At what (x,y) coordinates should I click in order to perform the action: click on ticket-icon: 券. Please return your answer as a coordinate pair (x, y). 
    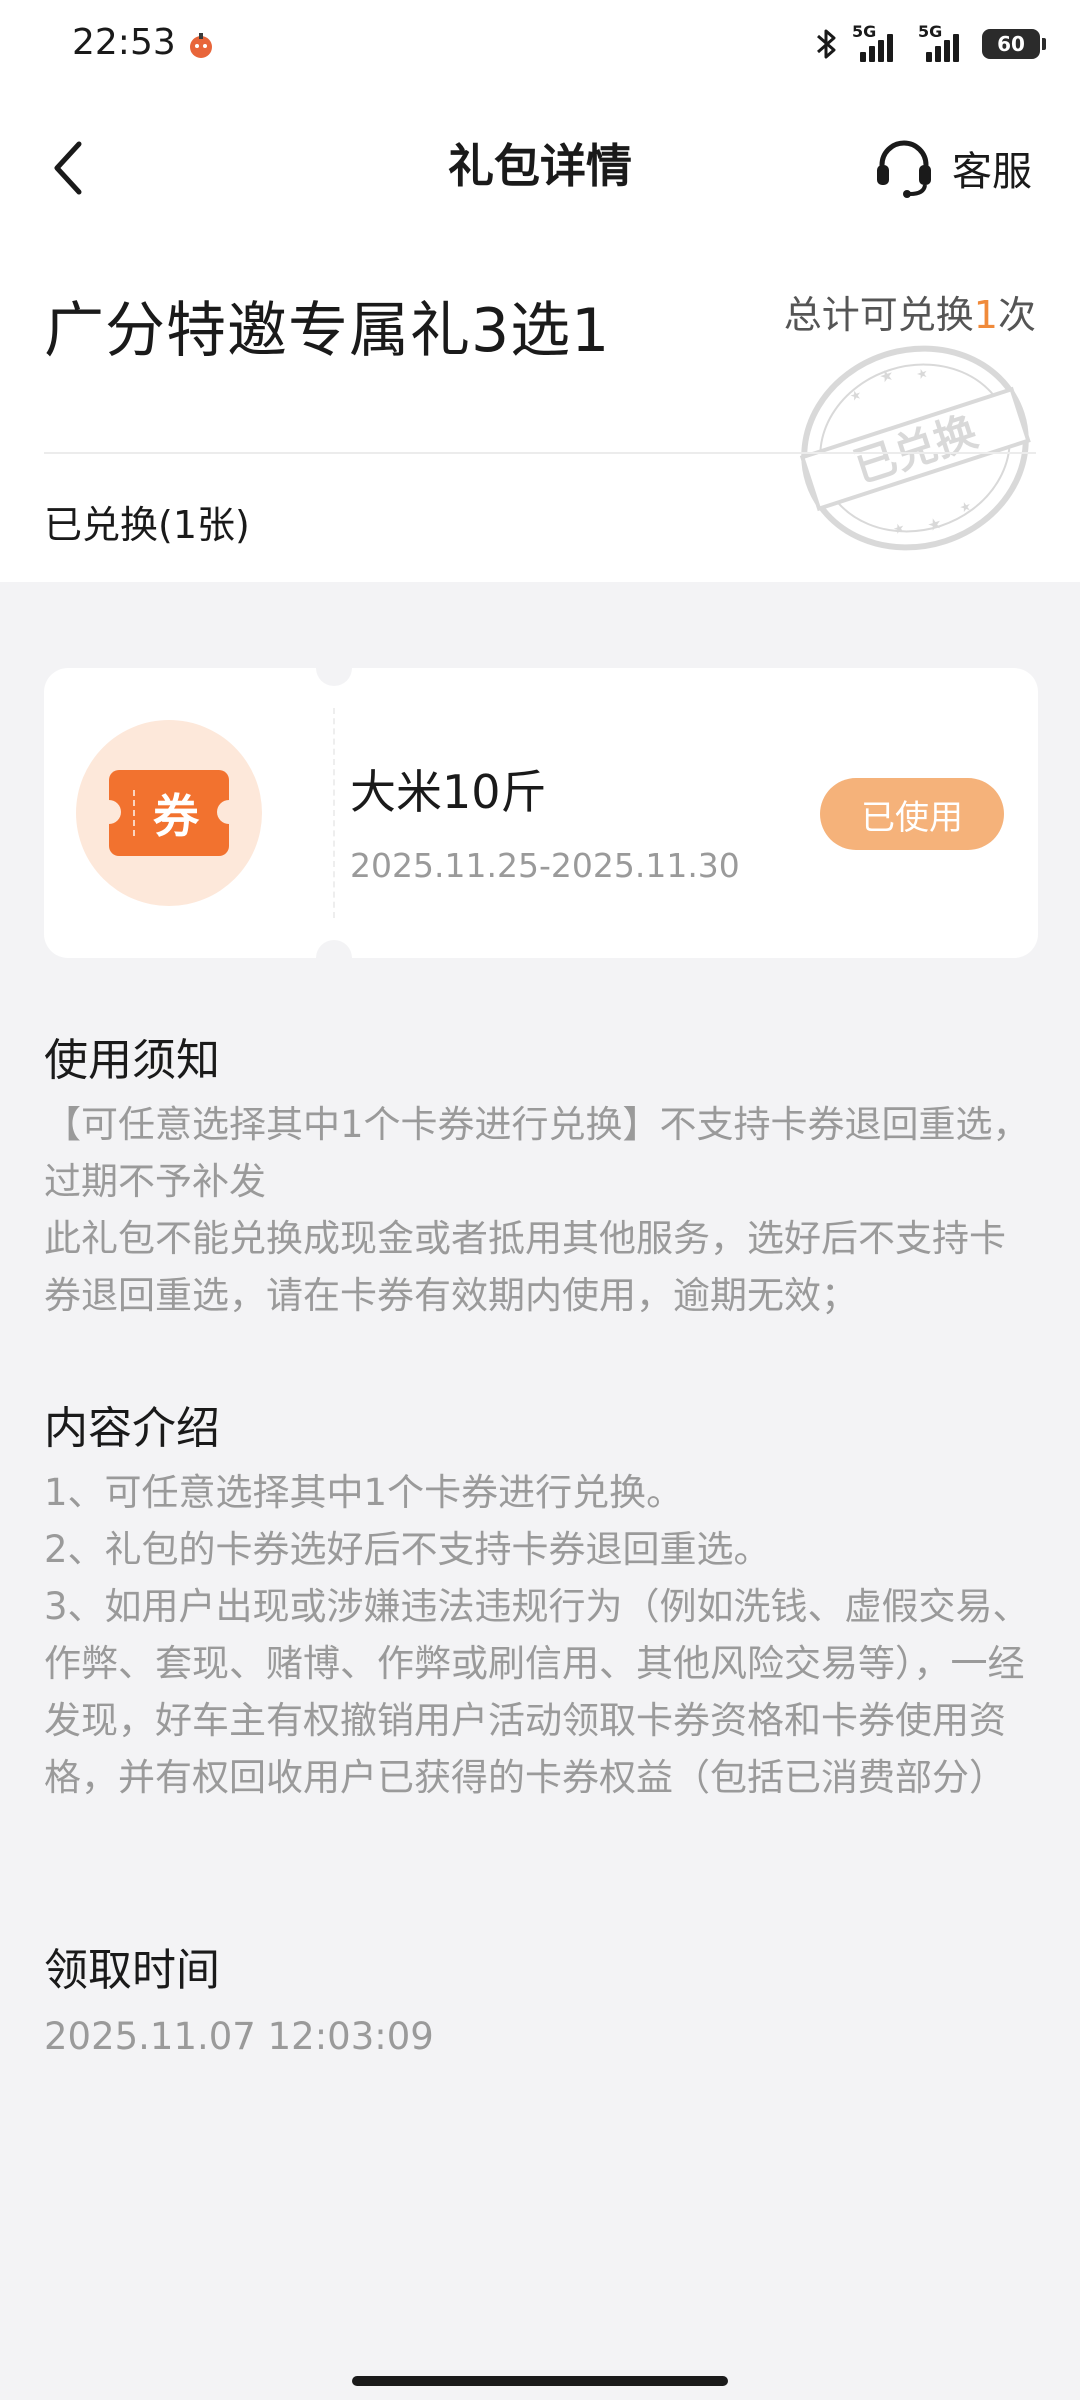
    Looking at the image, I should click on (169, 813).